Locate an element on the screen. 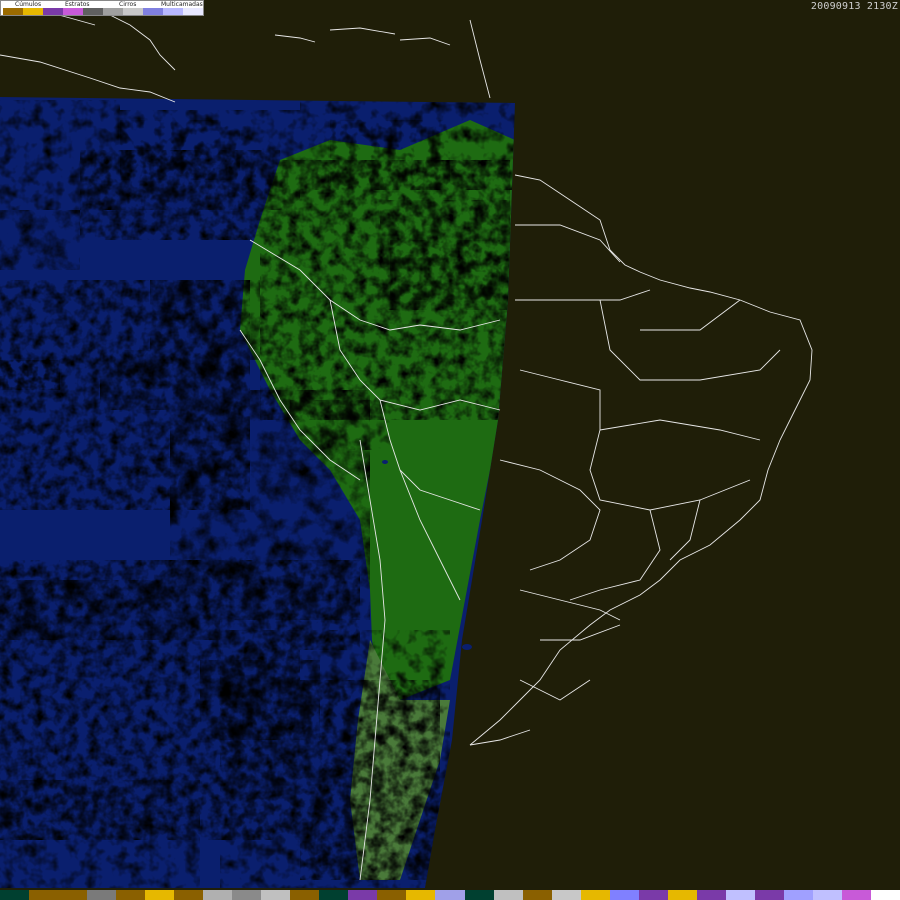 The image size is (900, 900). cloud-type-legend: Cúmulos Estratos Cirros Multicamadas is located at coordinates (102, 8).